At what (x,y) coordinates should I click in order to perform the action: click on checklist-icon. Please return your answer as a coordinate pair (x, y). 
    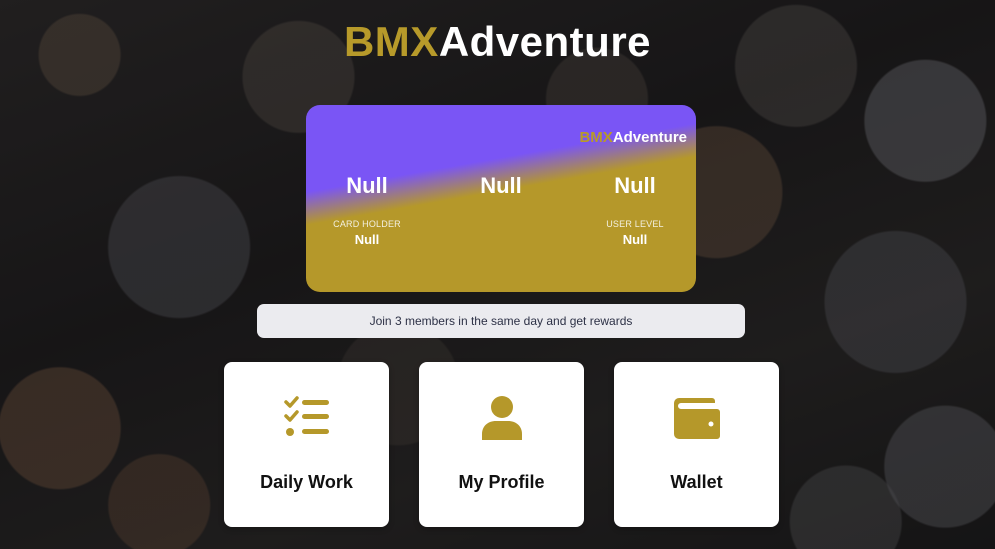
    Looking at the image, I should click on (306, 416).